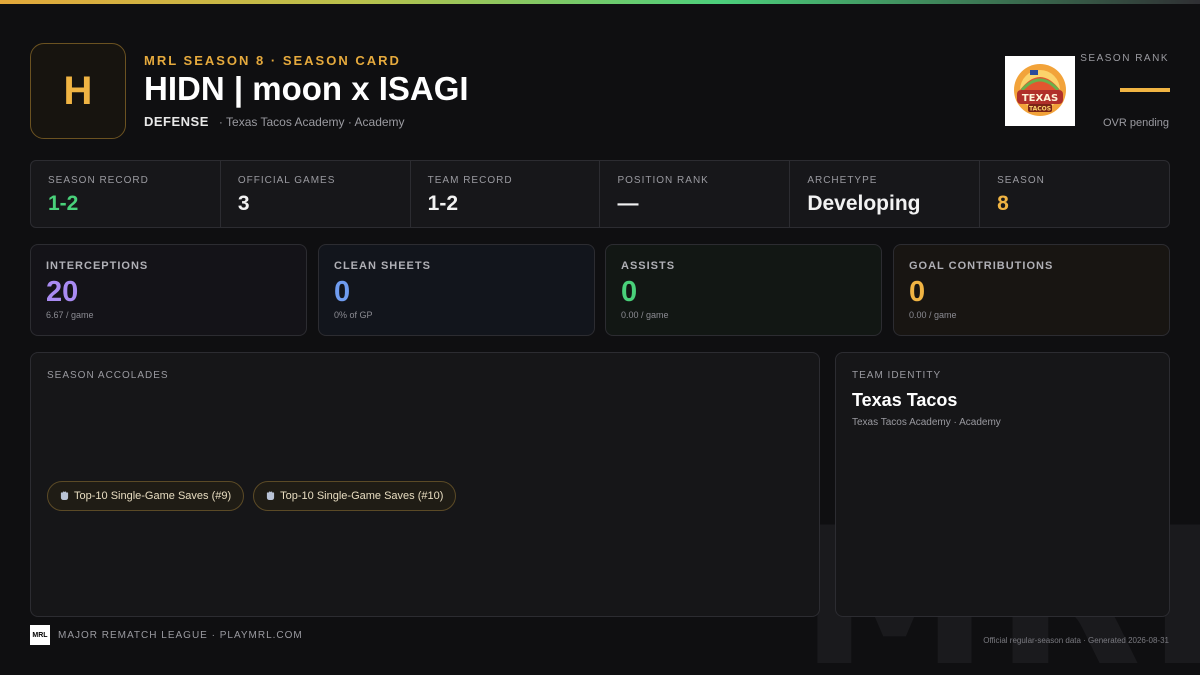 Image resolution: width=1200 pixels, height=675 pixels. I want to click on team-name: Texas Tacos, so click(905, 400).